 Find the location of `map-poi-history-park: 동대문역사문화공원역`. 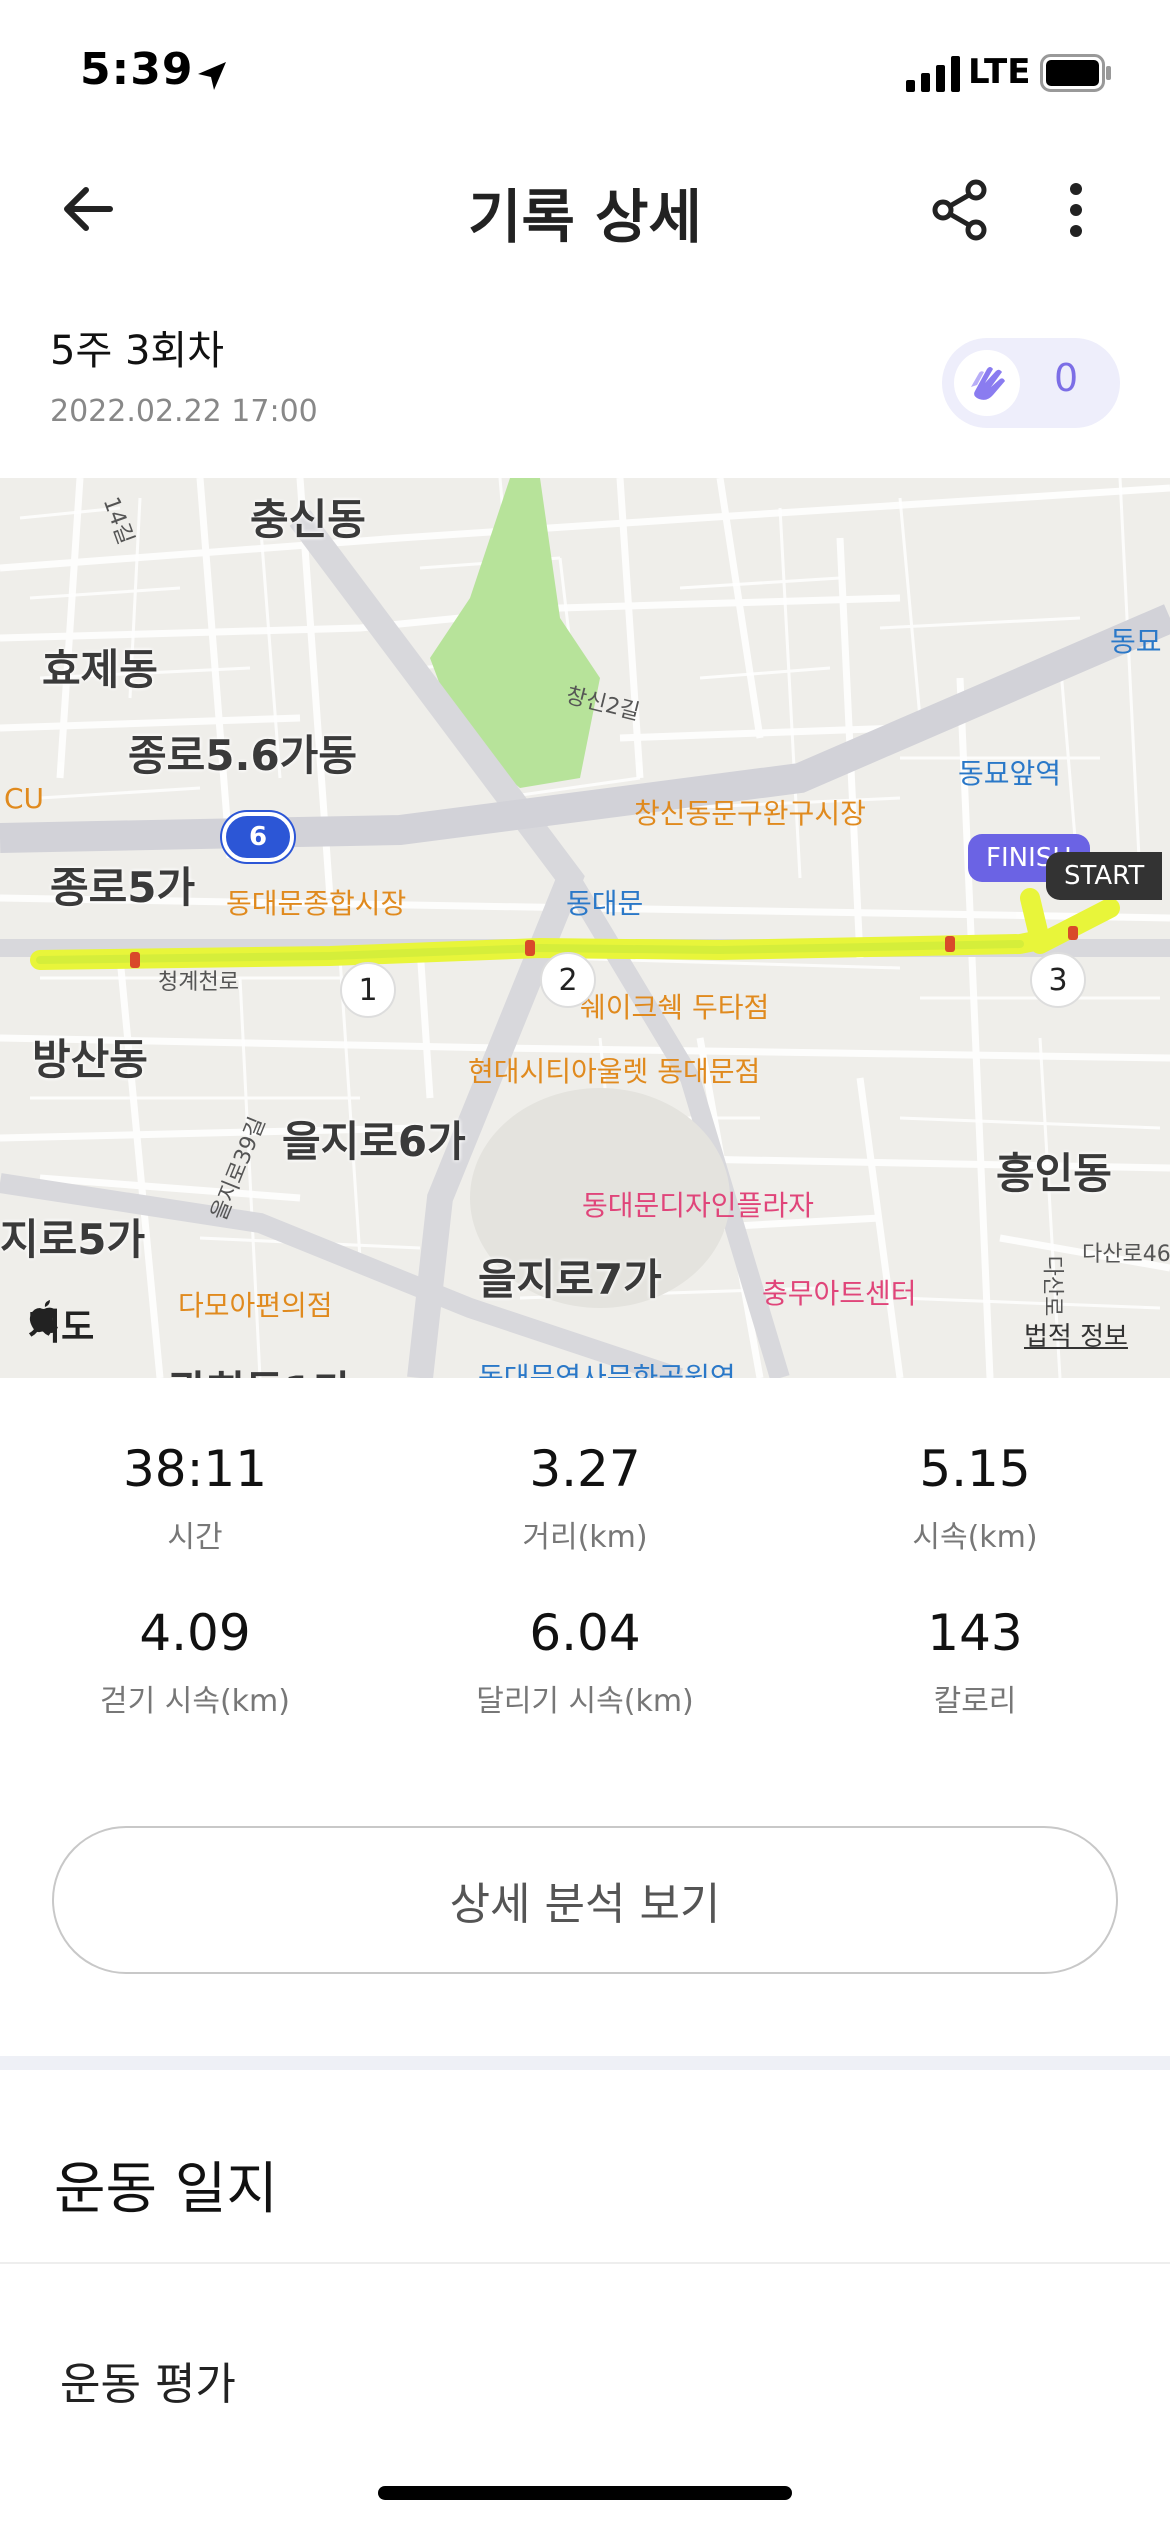

map-poi-history-park: 동대문역사문화공원역 is located at coordinates (607, 1369).